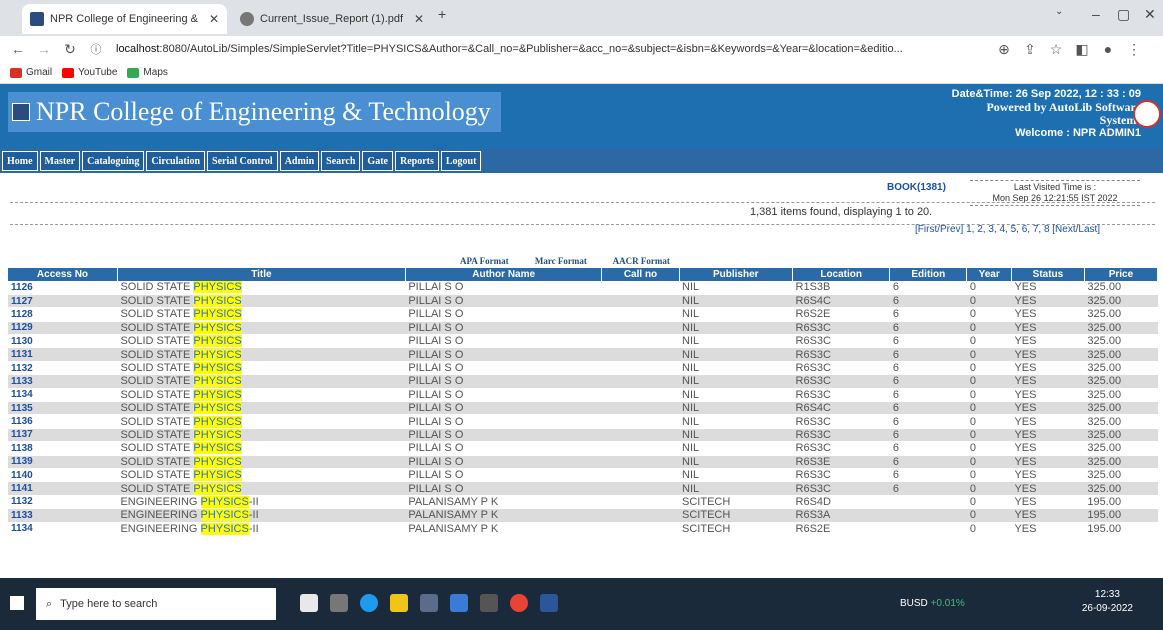  Describe the element at coordinates (18, 49) in the screenshot. I see `back-icon: ←` at that location.